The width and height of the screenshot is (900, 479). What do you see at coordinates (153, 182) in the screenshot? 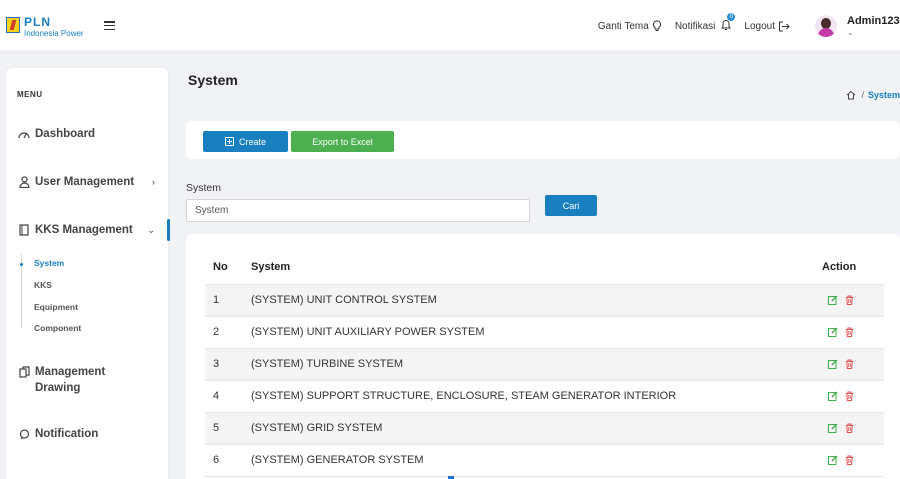
I see `chevron-right-icon: ›` at bounding box center [153, 182].